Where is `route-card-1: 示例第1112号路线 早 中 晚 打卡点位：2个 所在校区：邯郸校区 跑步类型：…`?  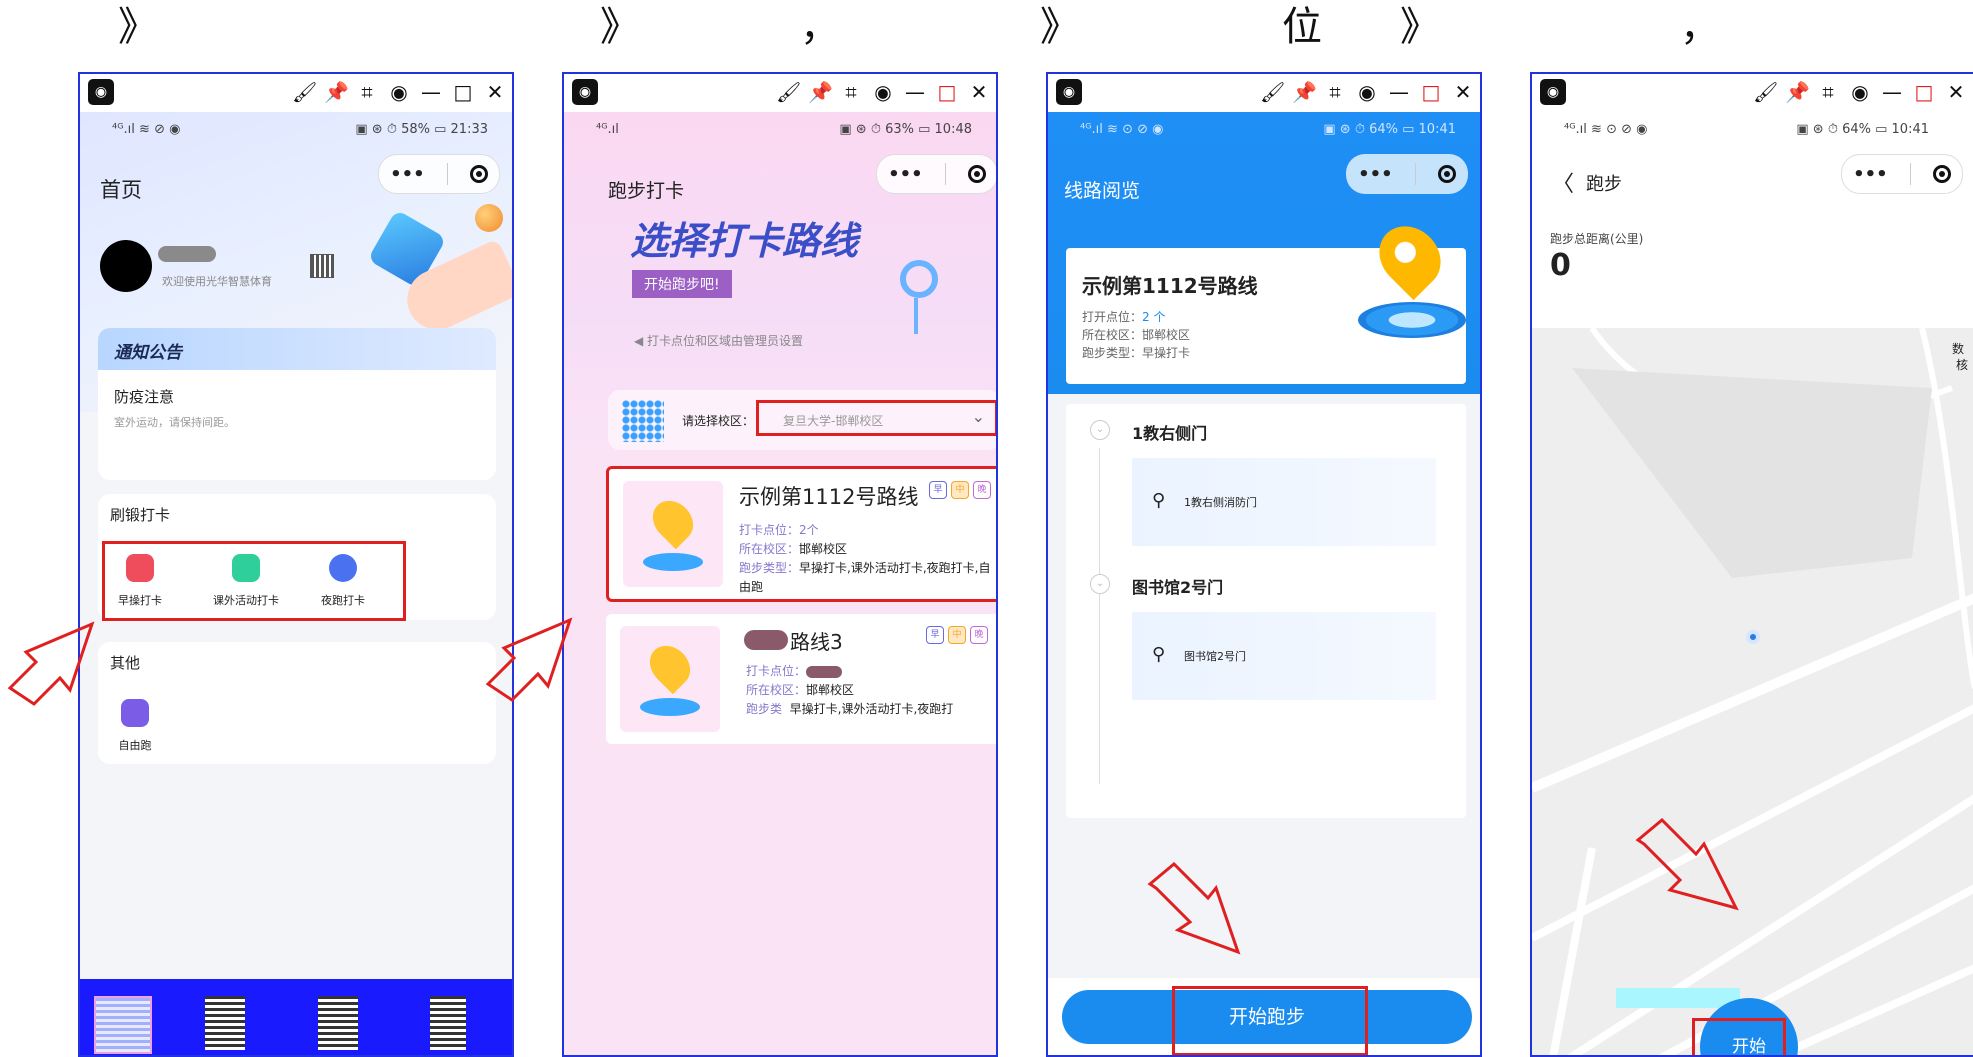 route-card-1: 示例第1112号路线 早 中 晚 打卡点位：2个 所在校区：邯郸校区 跑步类型：… is located at coordinates (801, 534).